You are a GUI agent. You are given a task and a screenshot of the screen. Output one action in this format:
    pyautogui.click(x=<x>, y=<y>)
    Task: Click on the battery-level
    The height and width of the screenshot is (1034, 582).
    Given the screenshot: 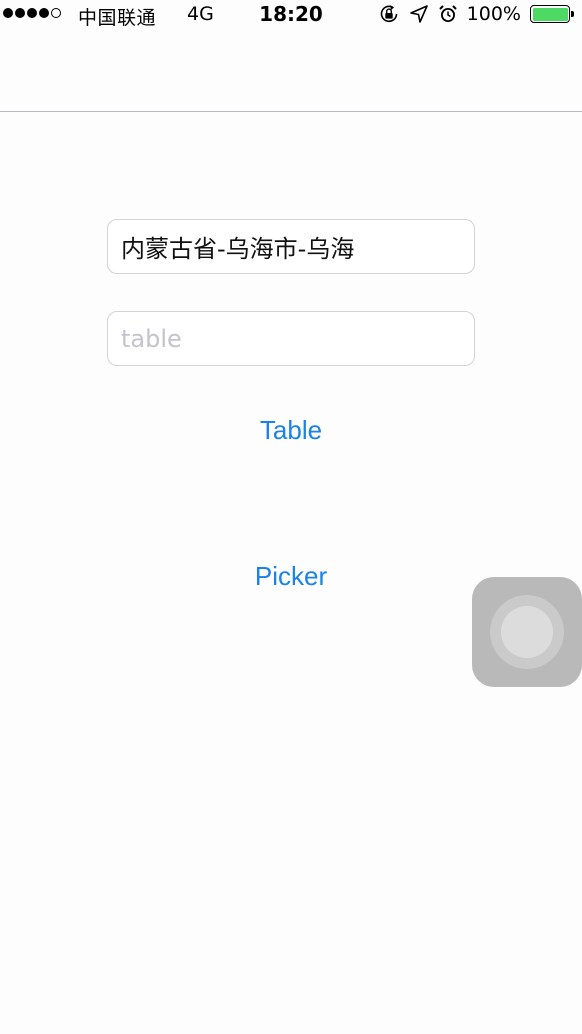 What is the action you would take?
    pyautogui.click(x=550, y=14)
    